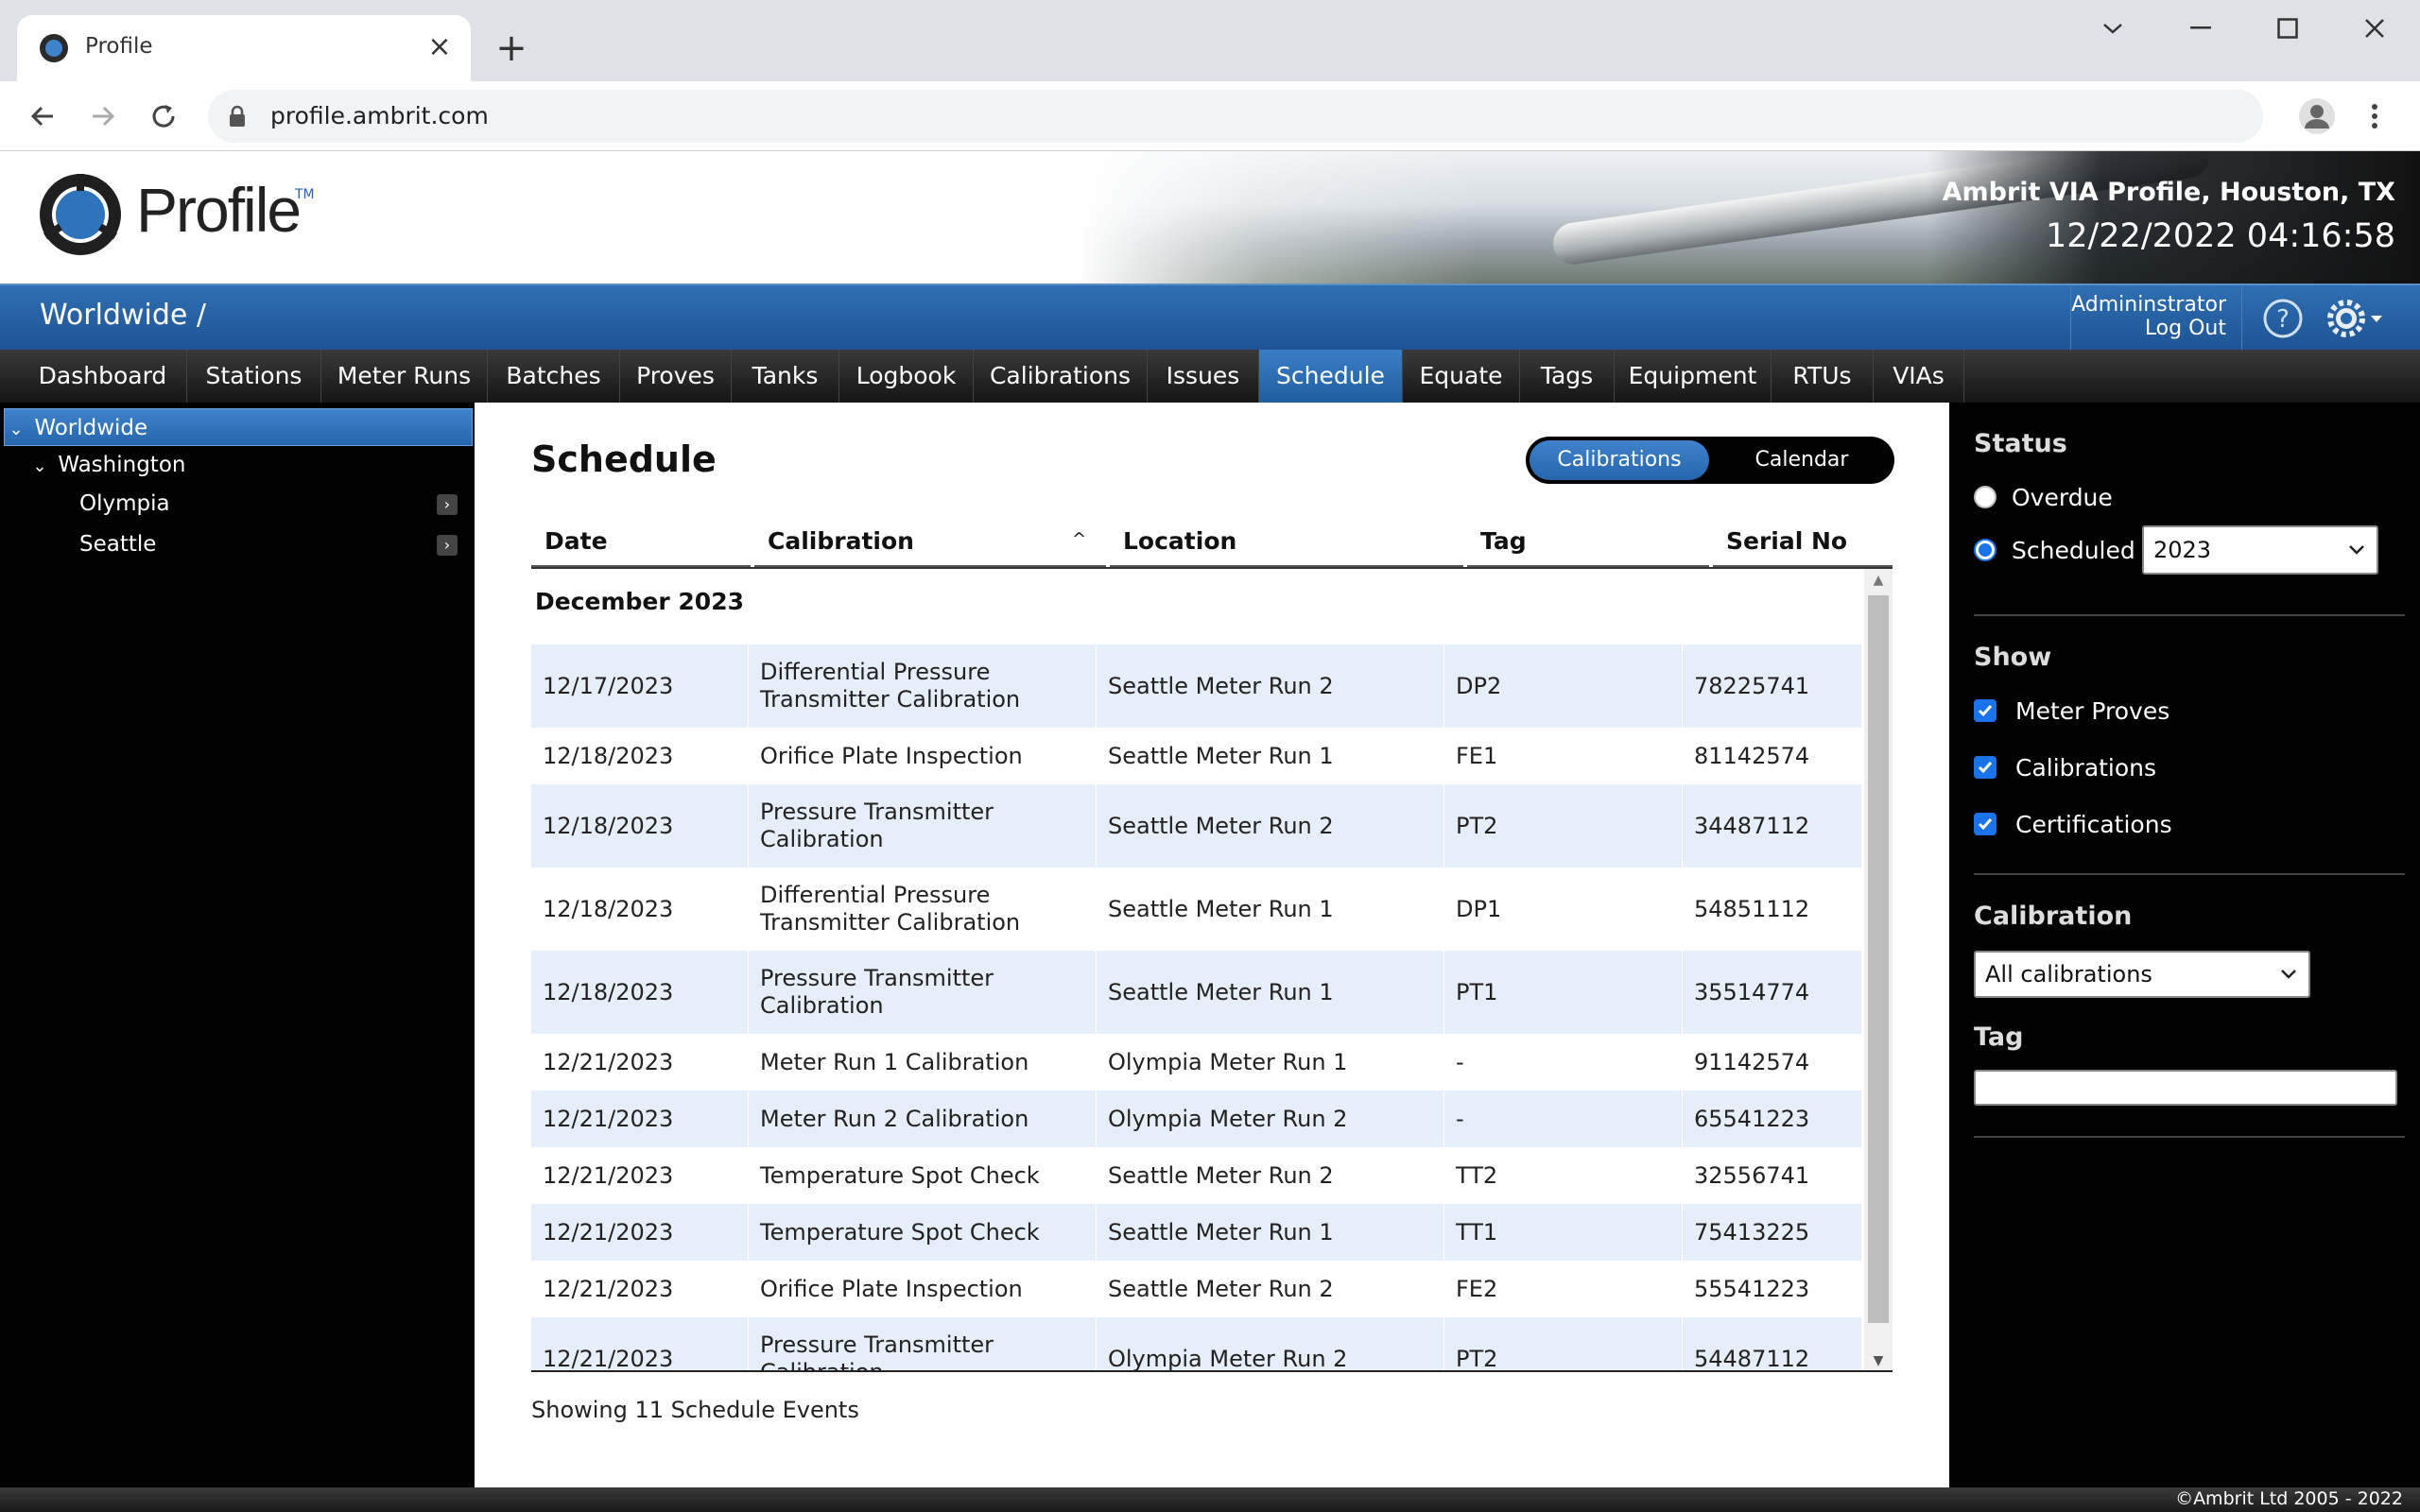 This screenshot has width=2420, height=1512. Describe the element at coordinates (103, 376) in the screenshot. I see `menu-dashboard: Dashboard` at that location.